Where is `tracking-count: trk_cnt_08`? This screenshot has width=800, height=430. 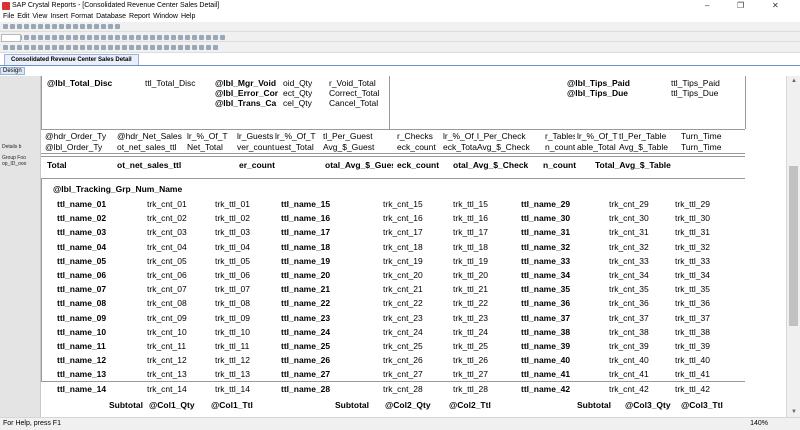 tracking-count: trk_cnt_08 is located at coordinates (176, 303).